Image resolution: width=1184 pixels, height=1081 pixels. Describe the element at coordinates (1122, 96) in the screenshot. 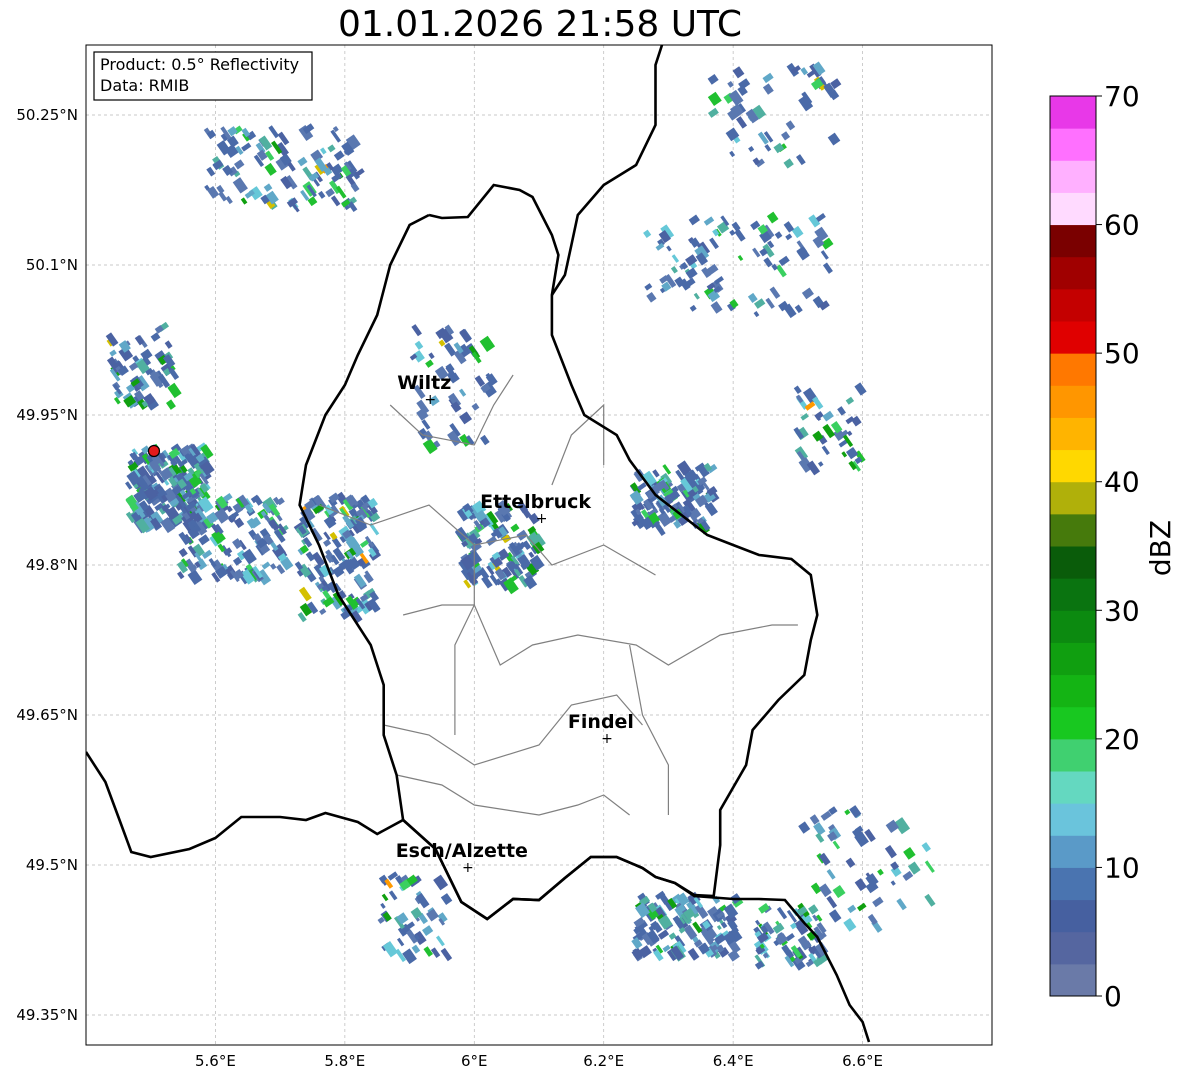

I see `colorbar-tick-label: 70` at that location.